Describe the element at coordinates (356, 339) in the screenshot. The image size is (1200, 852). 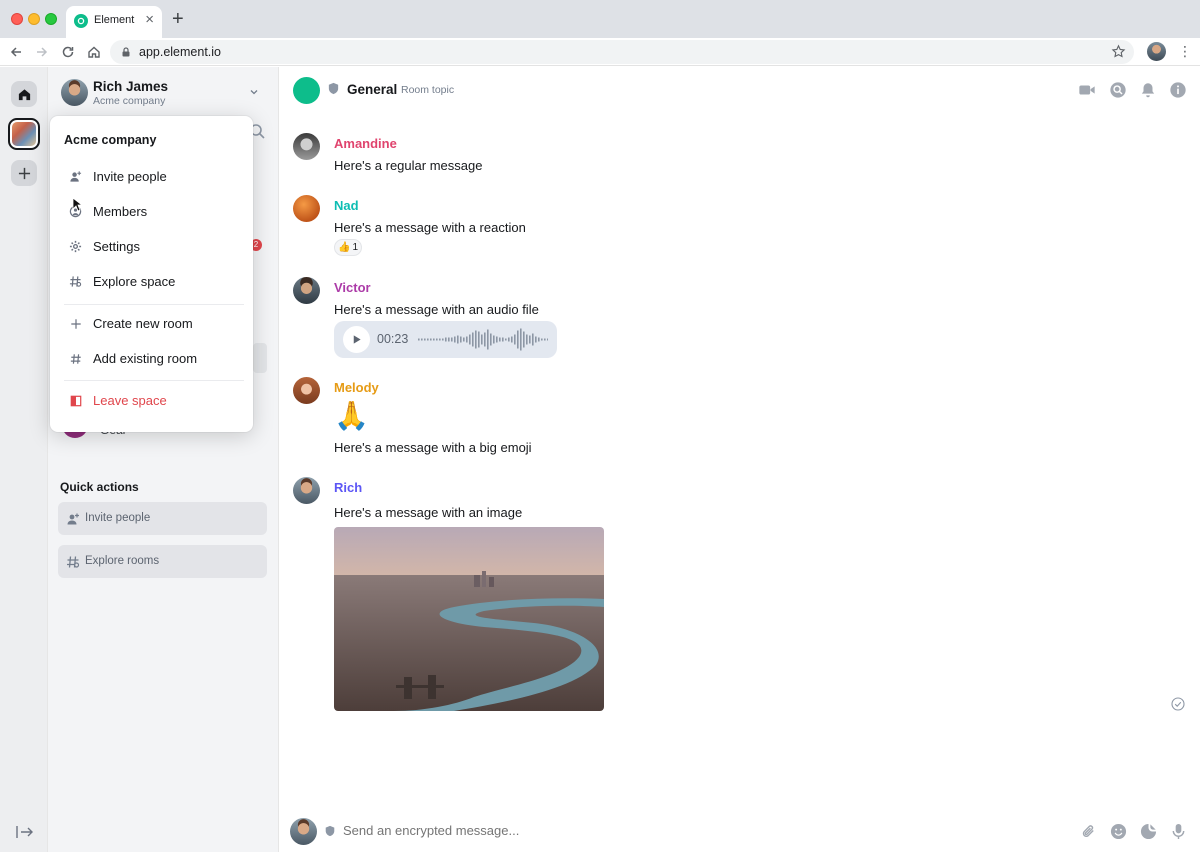
I see `play-icon` at that location.